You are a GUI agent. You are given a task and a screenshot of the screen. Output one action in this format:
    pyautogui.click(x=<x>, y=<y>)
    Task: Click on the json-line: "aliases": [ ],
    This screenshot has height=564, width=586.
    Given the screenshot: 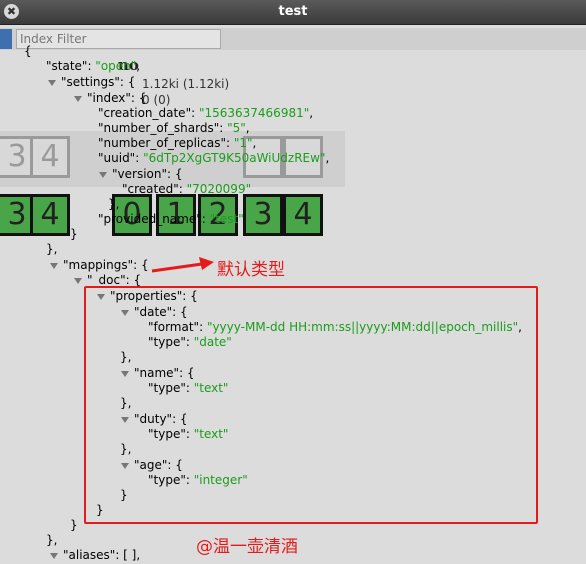 What is the action you would take?
    pyautogui.click(x=101, y=555)
    